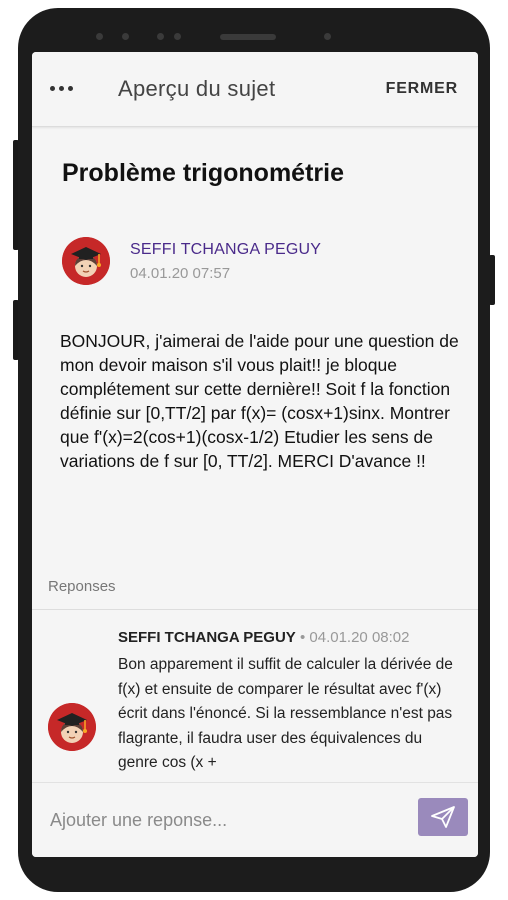 This screenshot has height=900, width=508. Describe the element at coordinates (359, 637) in the screenshot. I see `reply-date: 04.01.20 08:02` at that location.